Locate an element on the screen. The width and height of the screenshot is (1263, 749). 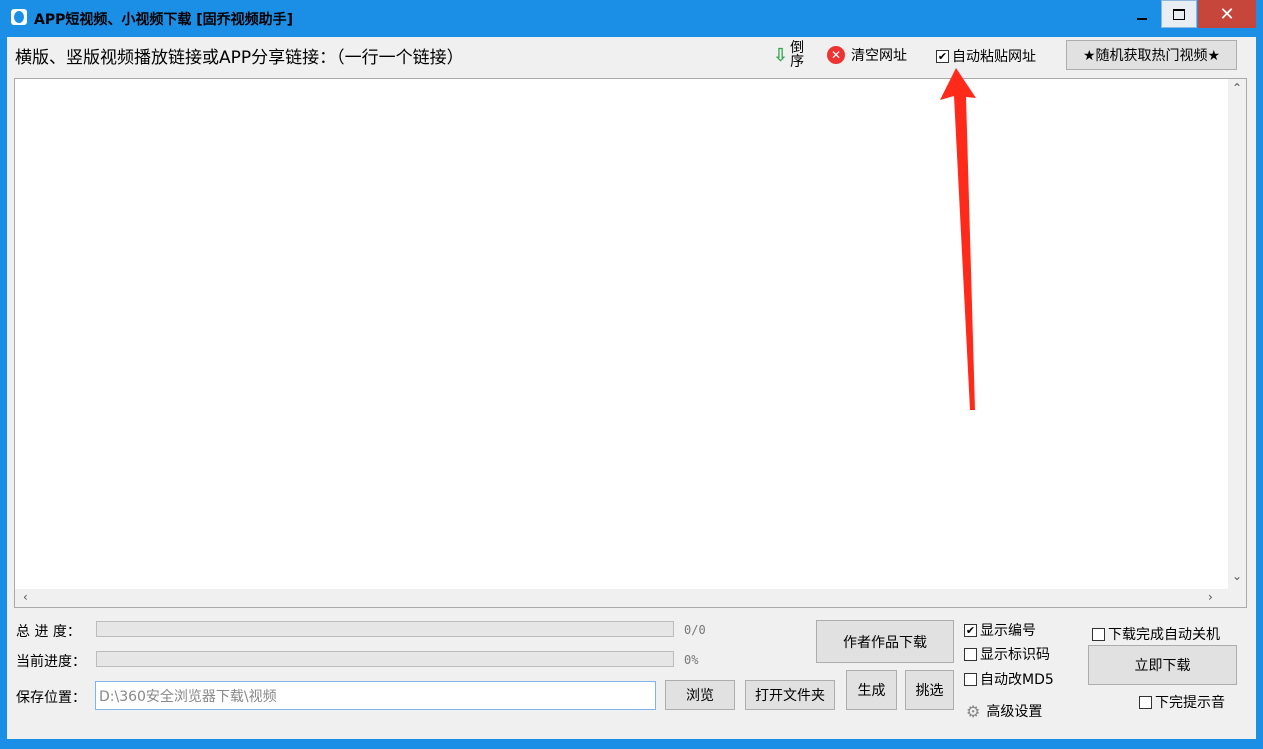
annotation-arrow-shape is located at coordinates (958, 239).